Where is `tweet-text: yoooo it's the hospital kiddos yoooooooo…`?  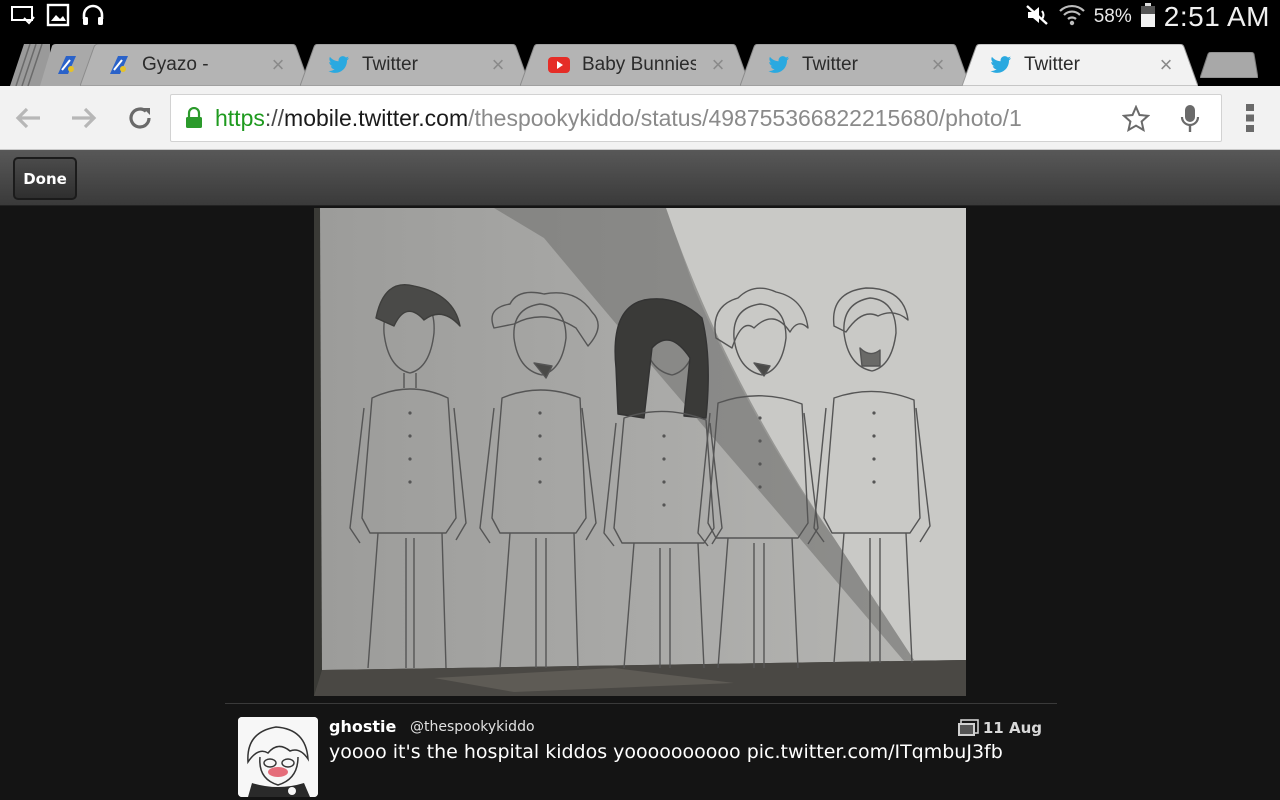
tweet-text: yoooo it's the hospital kiddos yoooooooo… is located at coordinates (666, 752).